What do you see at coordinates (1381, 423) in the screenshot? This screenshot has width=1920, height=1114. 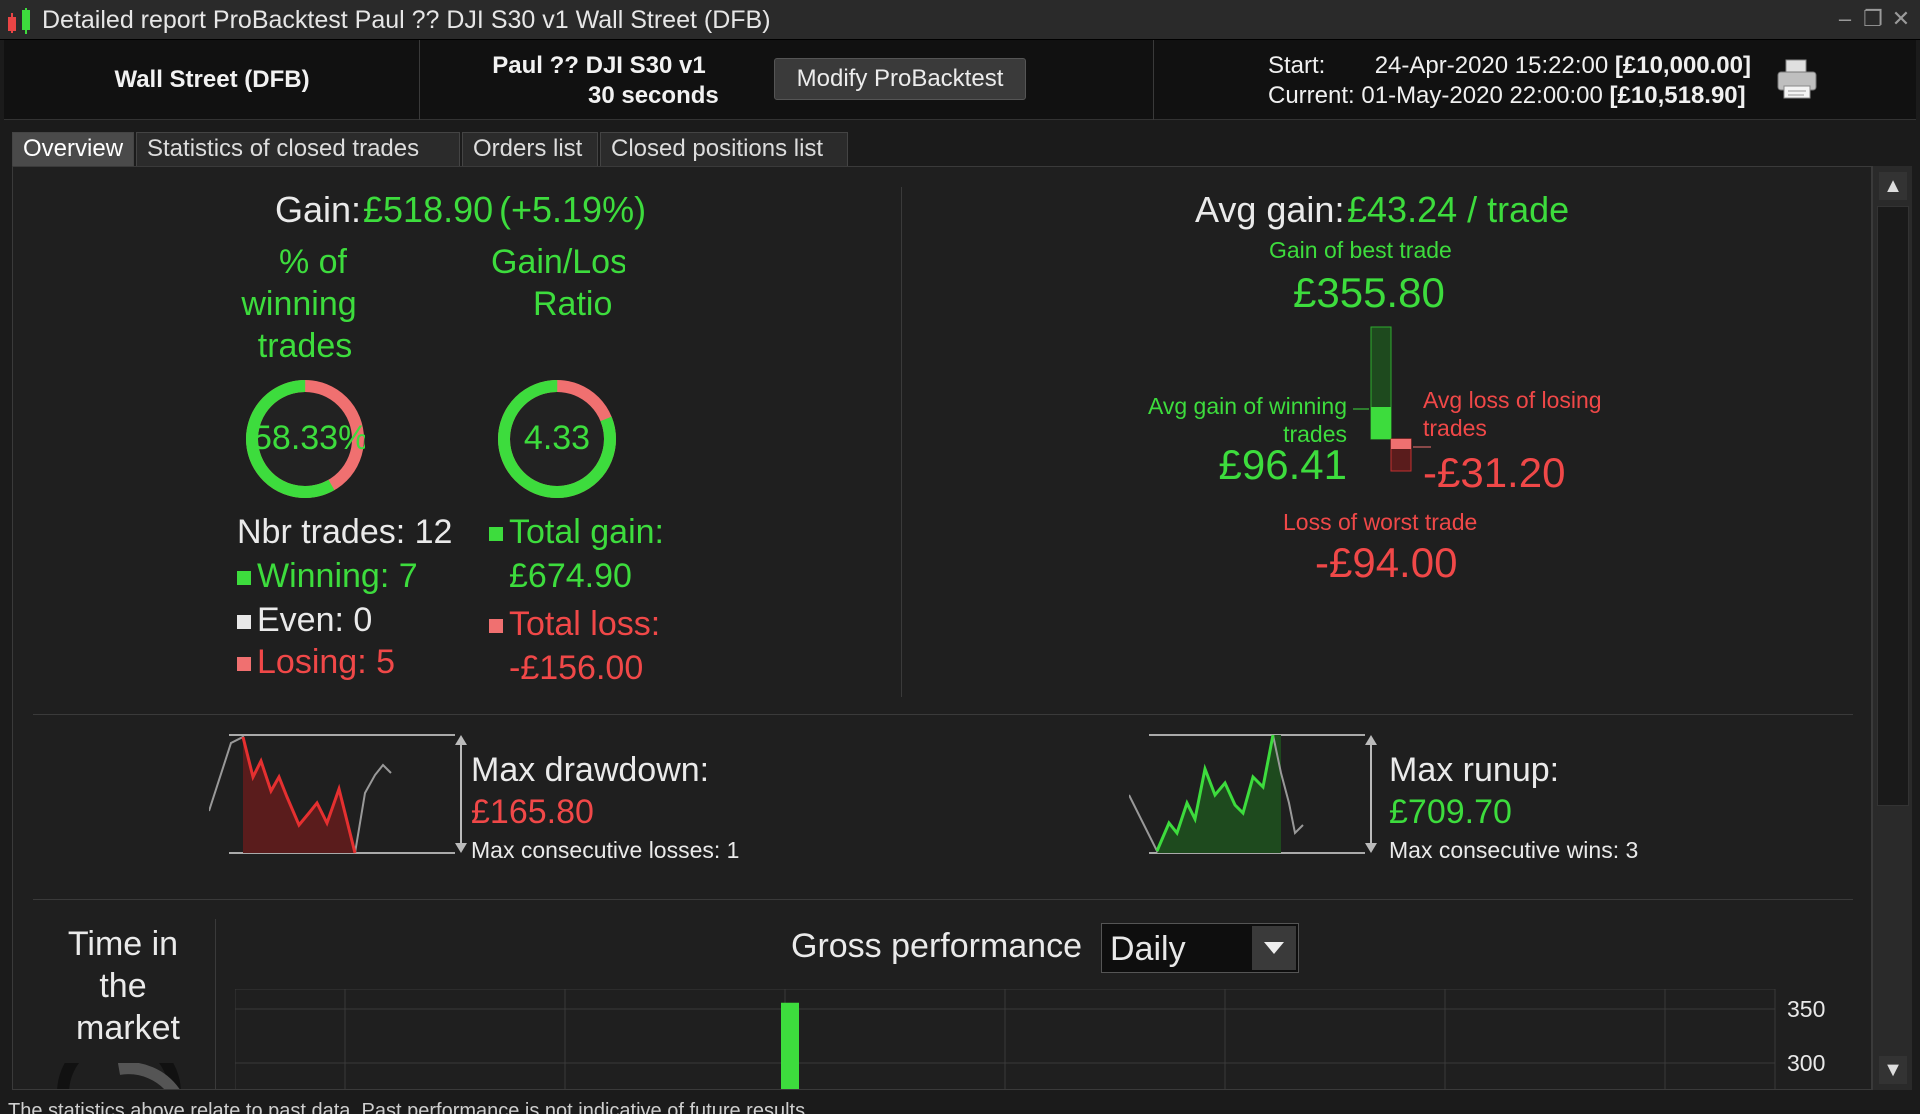 I see `avg-win-bar` at bounding box center [1381, 423].